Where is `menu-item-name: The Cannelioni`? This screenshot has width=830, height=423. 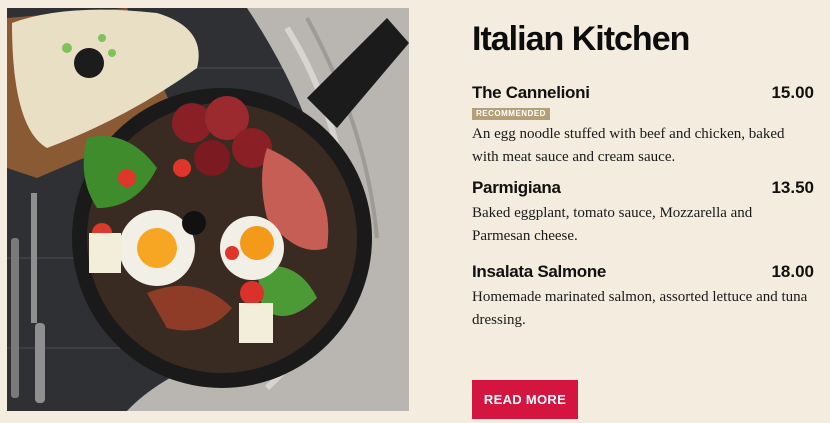
menu-item-name: The Cannelioni is located at coordinates (531, 92).